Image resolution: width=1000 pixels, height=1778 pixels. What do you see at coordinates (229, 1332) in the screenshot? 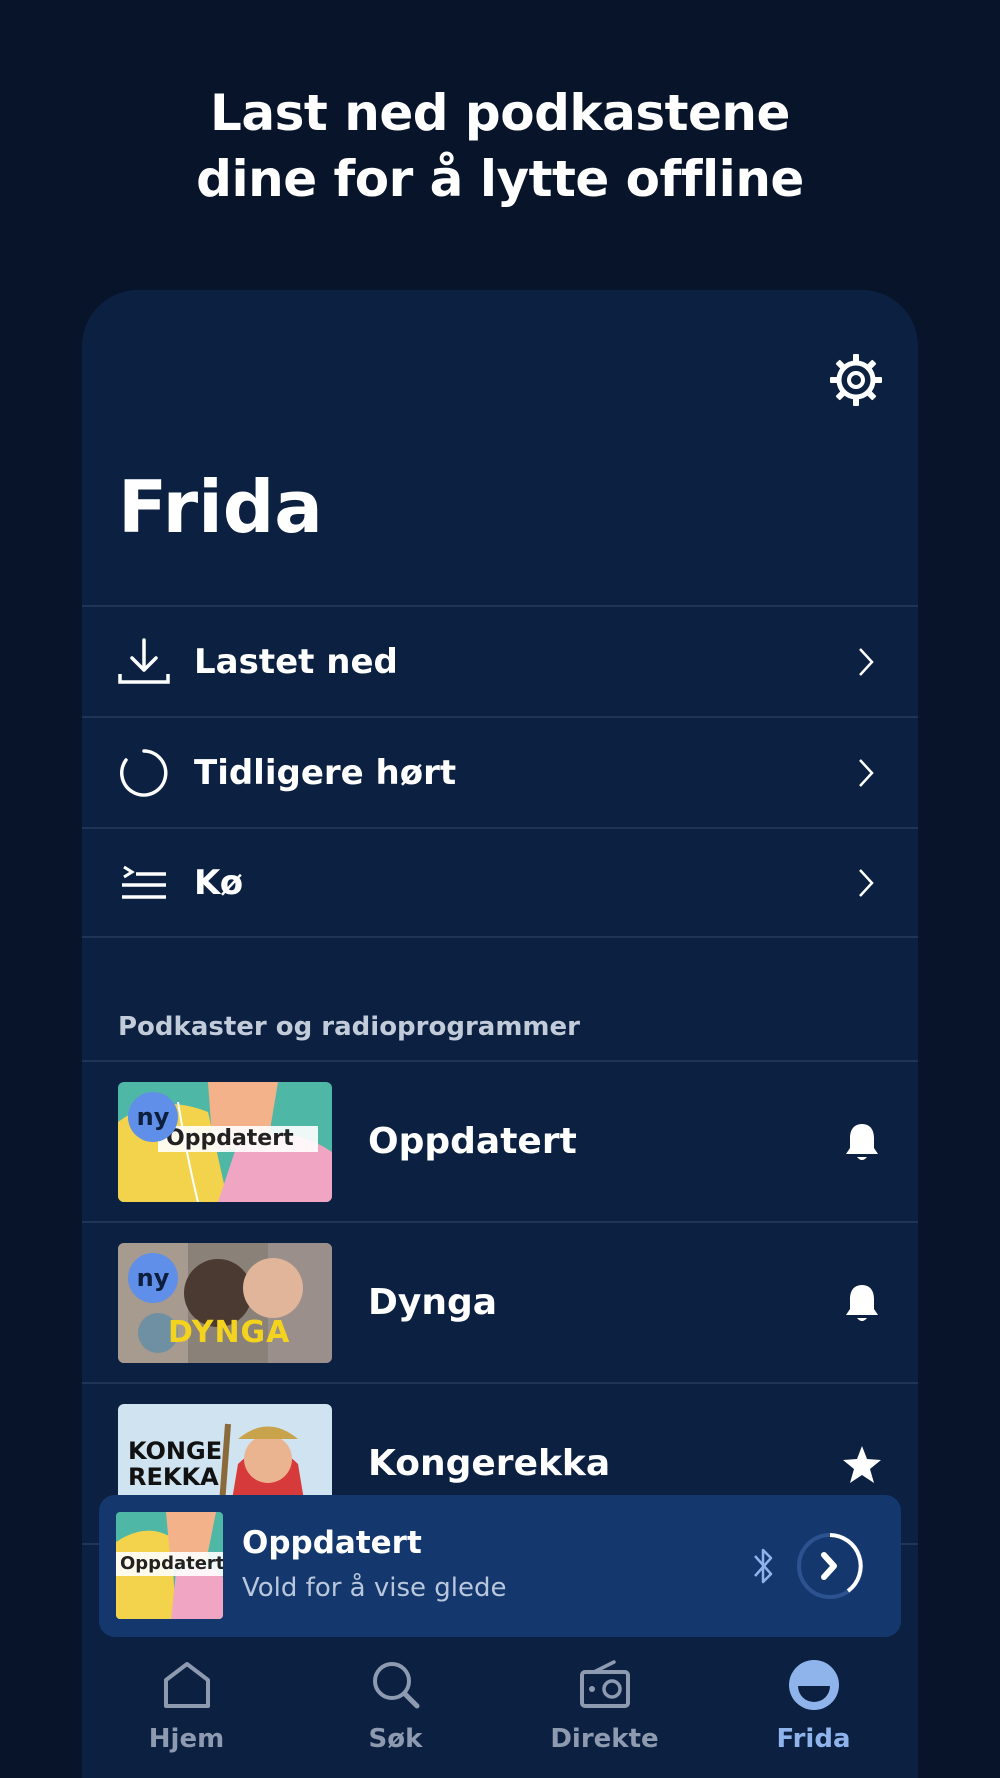
I see `thumb-title: DYNGA` at bounding box center [229, 1332].